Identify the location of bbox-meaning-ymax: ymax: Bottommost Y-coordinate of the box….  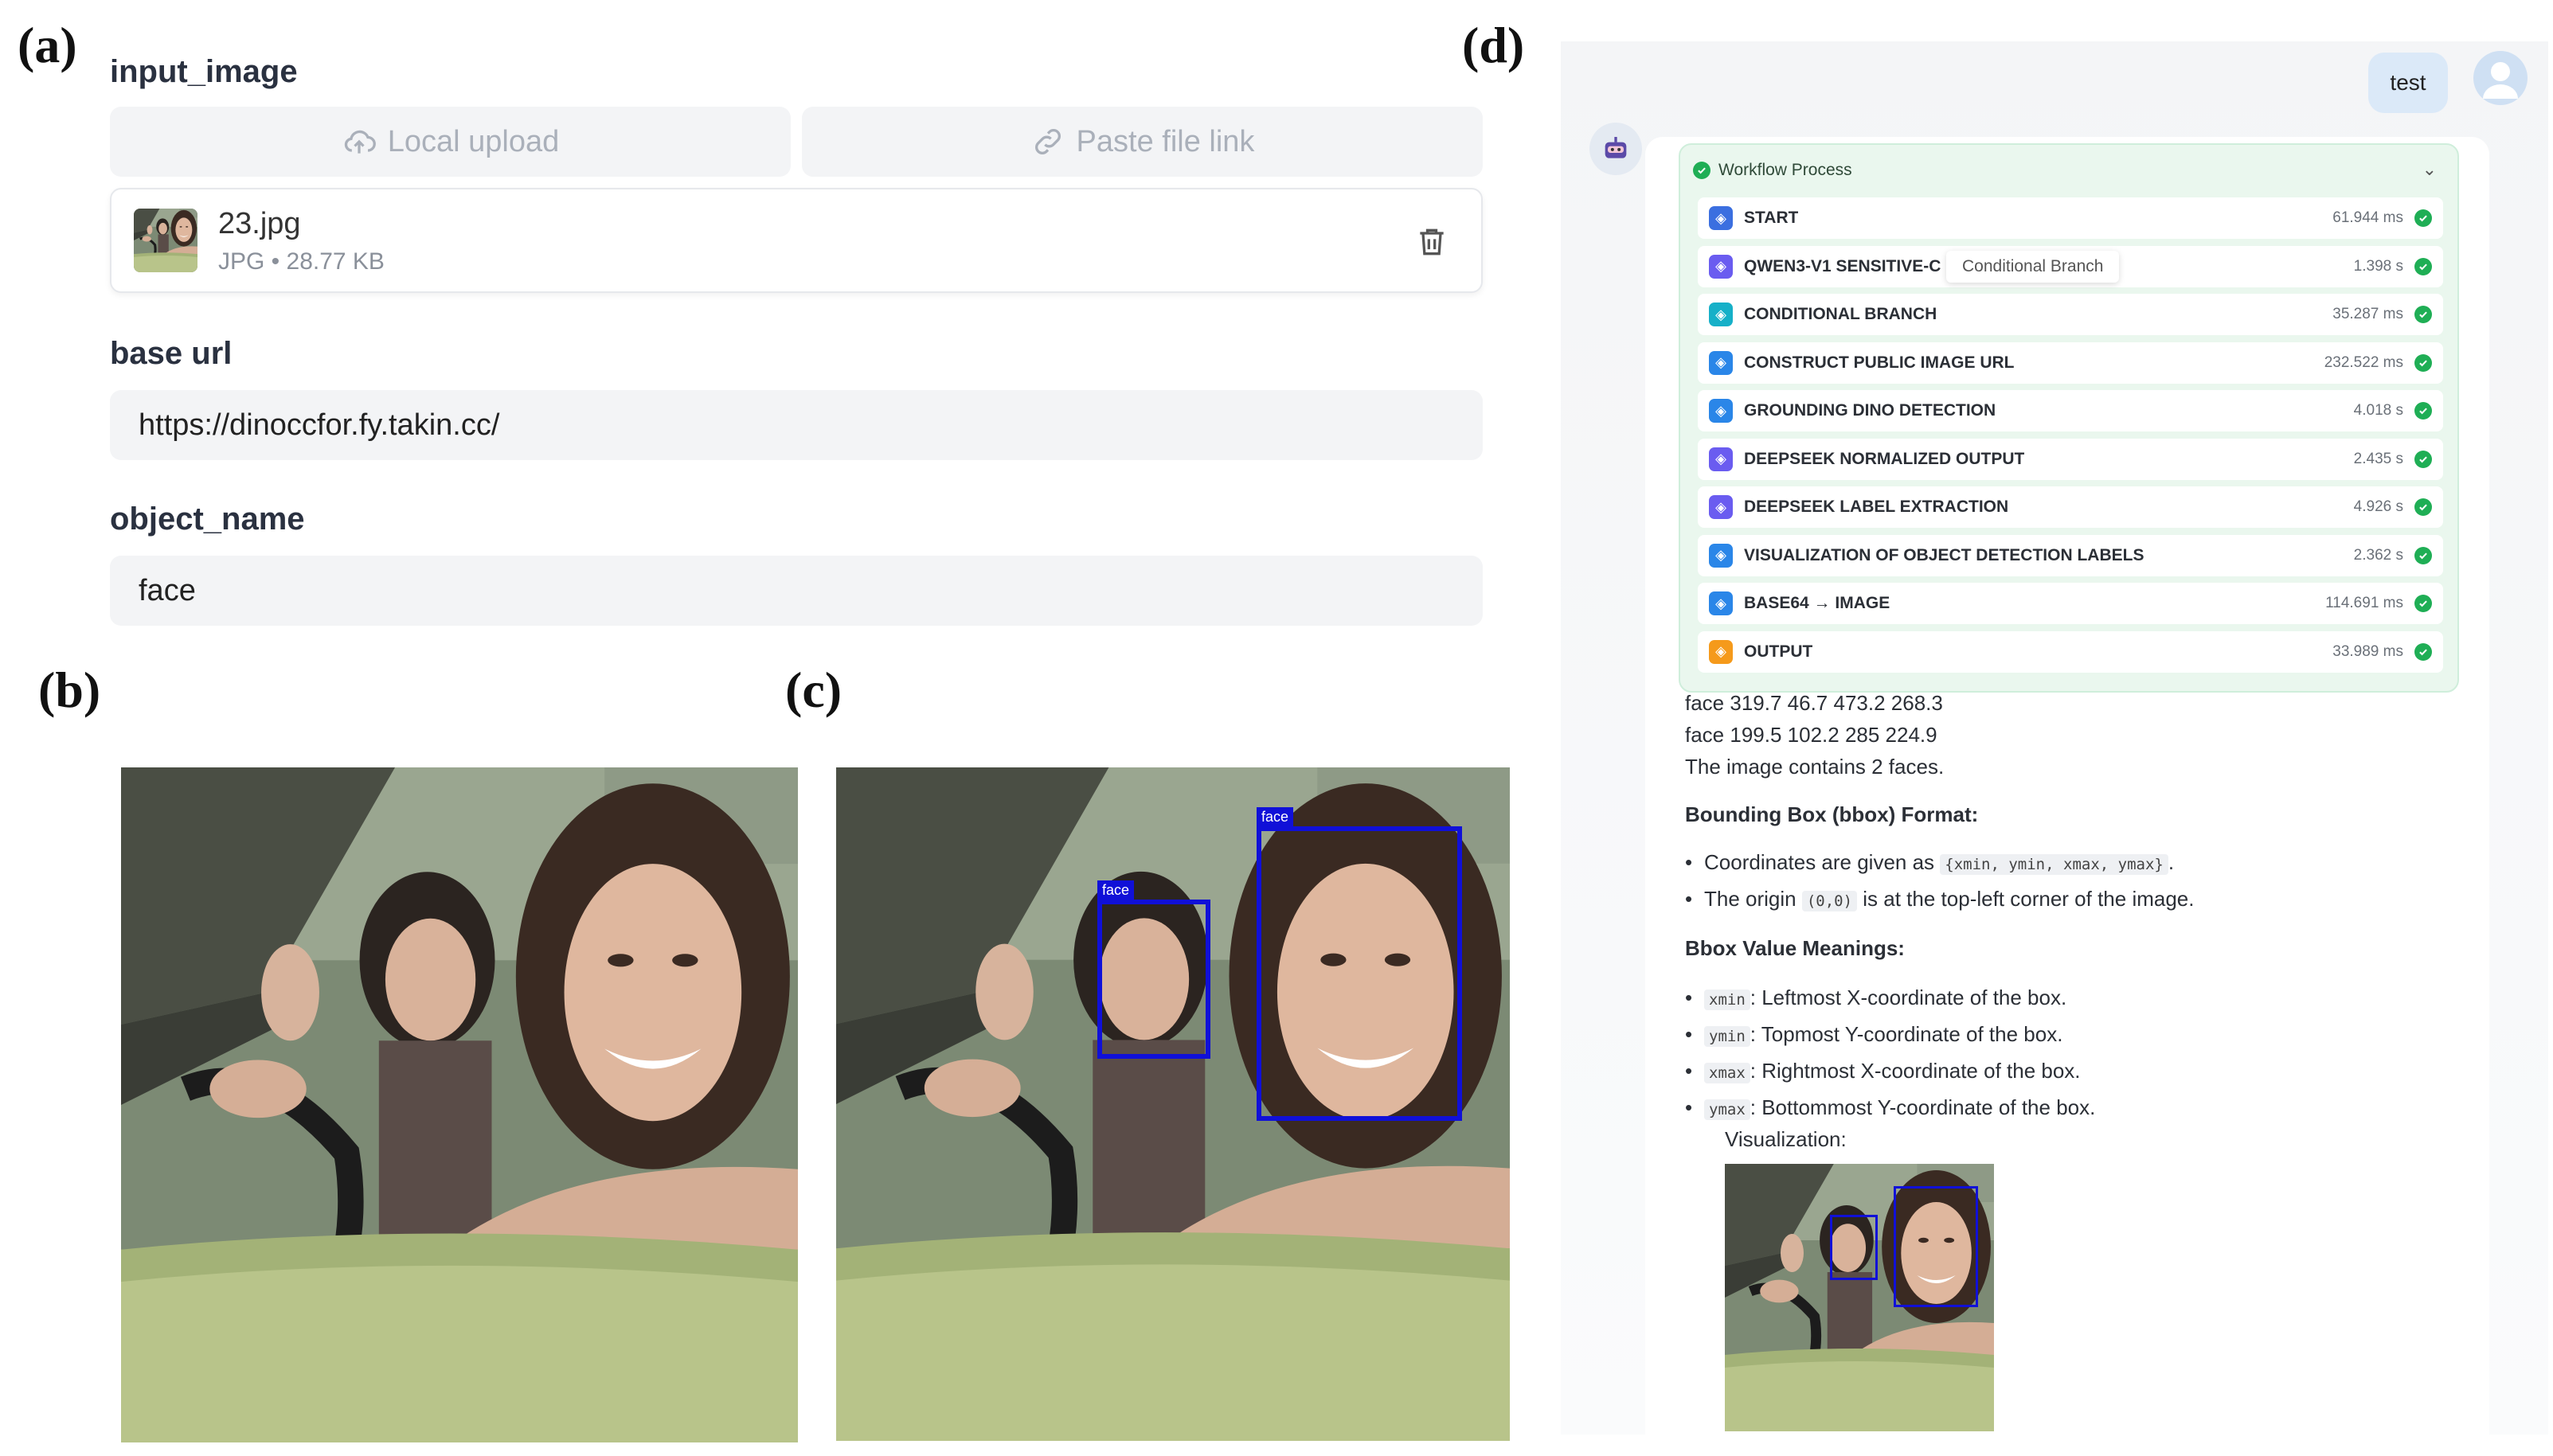
(1890, 1107).